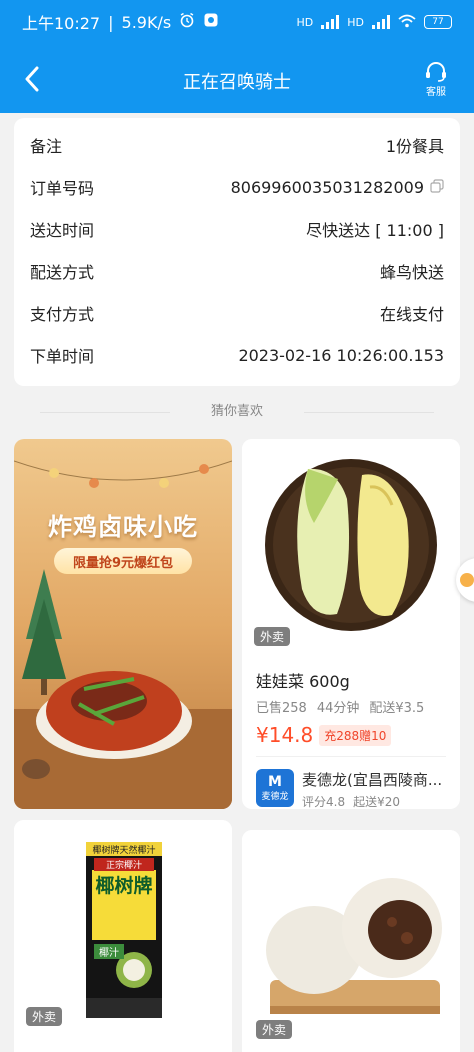 The width and height of the screenshot is (474, 1052). Describe the element at coordinates (436, 72) in the screenshot. I see `headset-icon` at that location.